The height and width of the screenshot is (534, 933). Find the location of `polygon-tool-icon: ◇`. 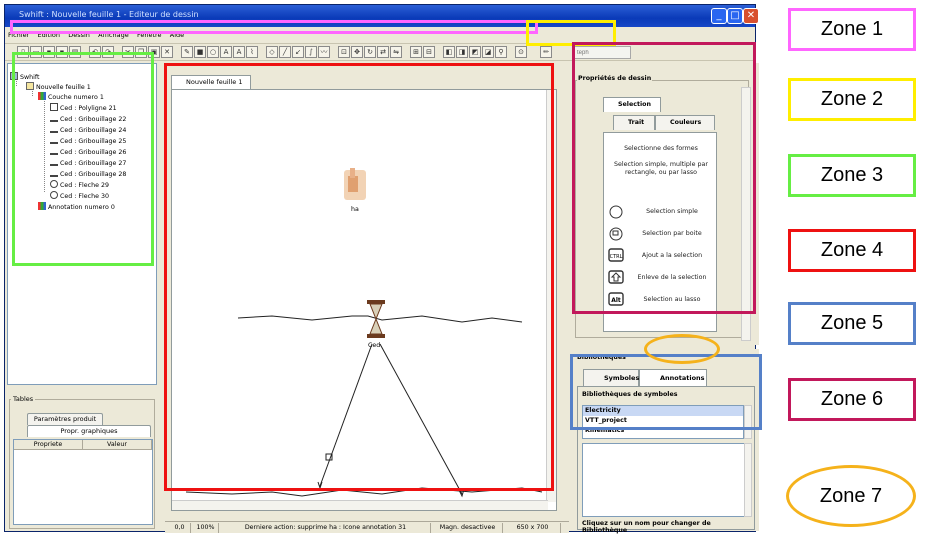

polygon-tool-icon: ◇ is located at coordinates (272, 52).